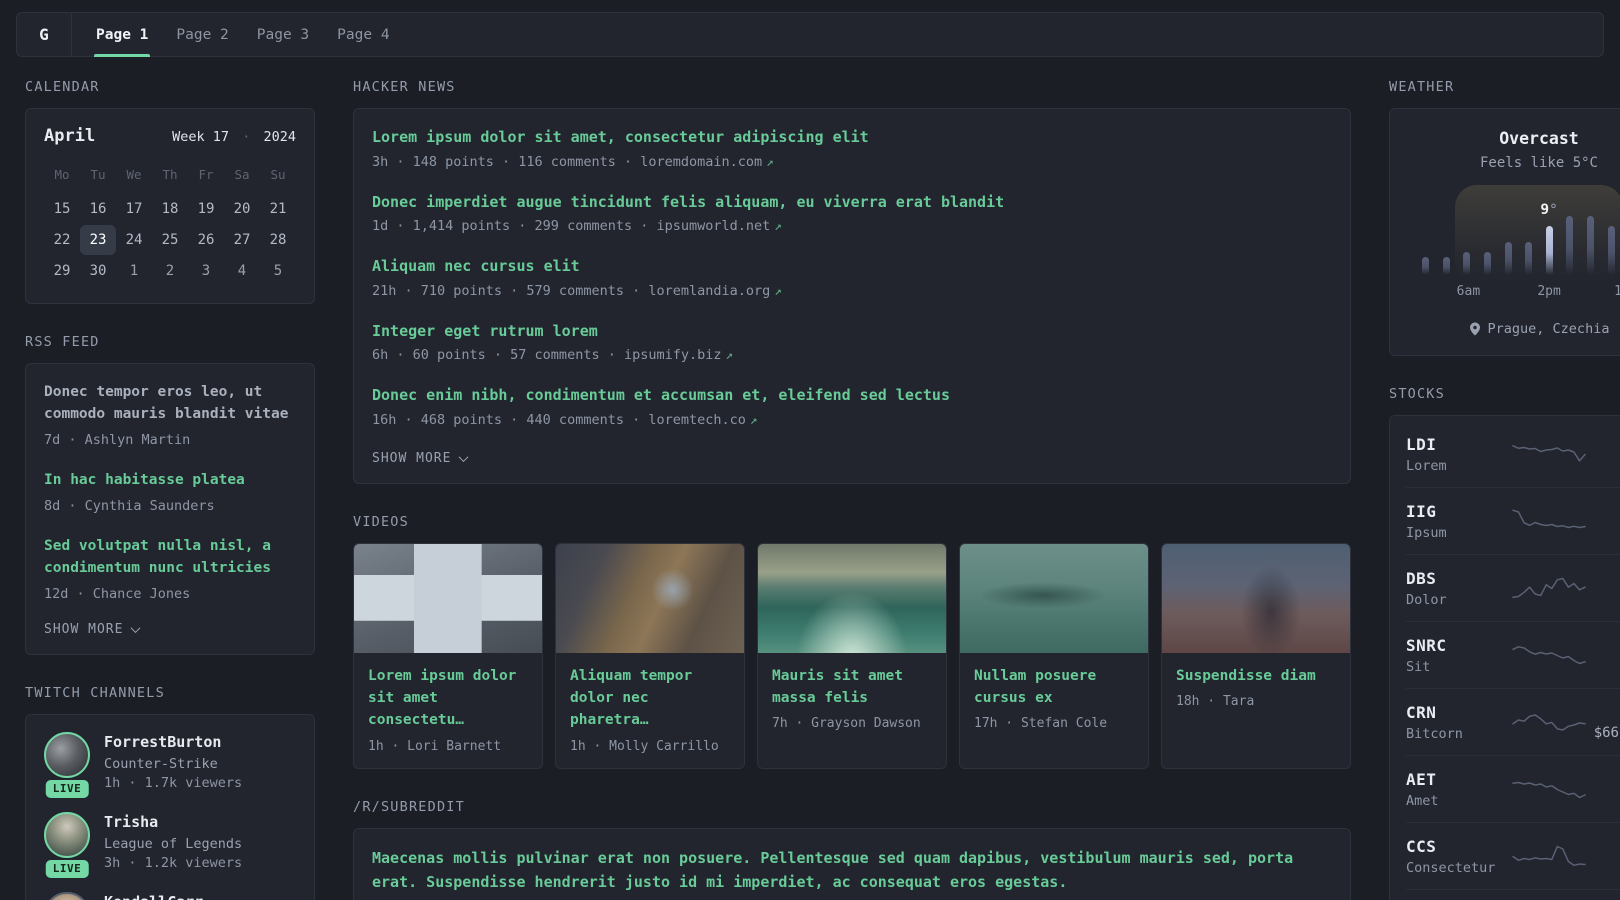  Describe the element at coordinates (206, 240) in the screenshot. I see `calendar-day: 26` at that location.